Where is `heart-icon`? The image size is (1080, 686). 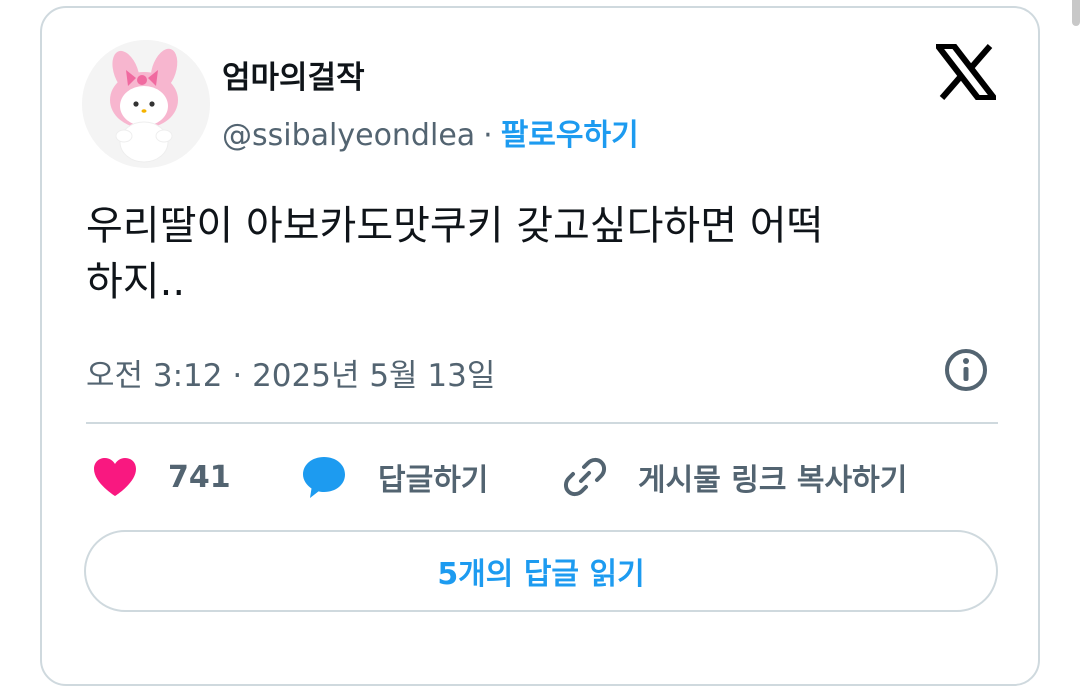 heart-icon is located at coordinates (115, 477).